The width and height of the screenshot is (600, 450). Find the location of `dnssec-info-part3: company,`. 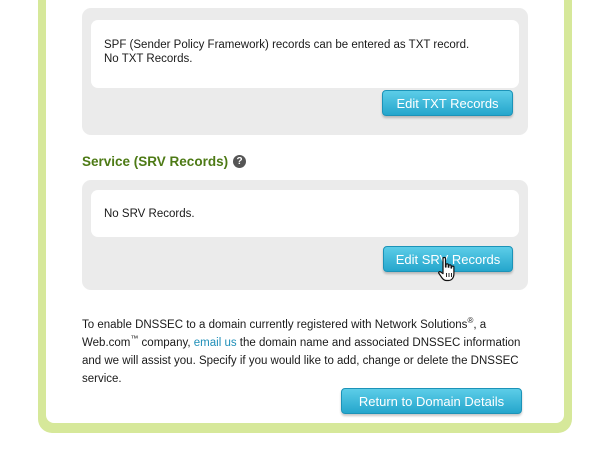

dnssec-info-part3: company, is located at coordinates (166, 343).